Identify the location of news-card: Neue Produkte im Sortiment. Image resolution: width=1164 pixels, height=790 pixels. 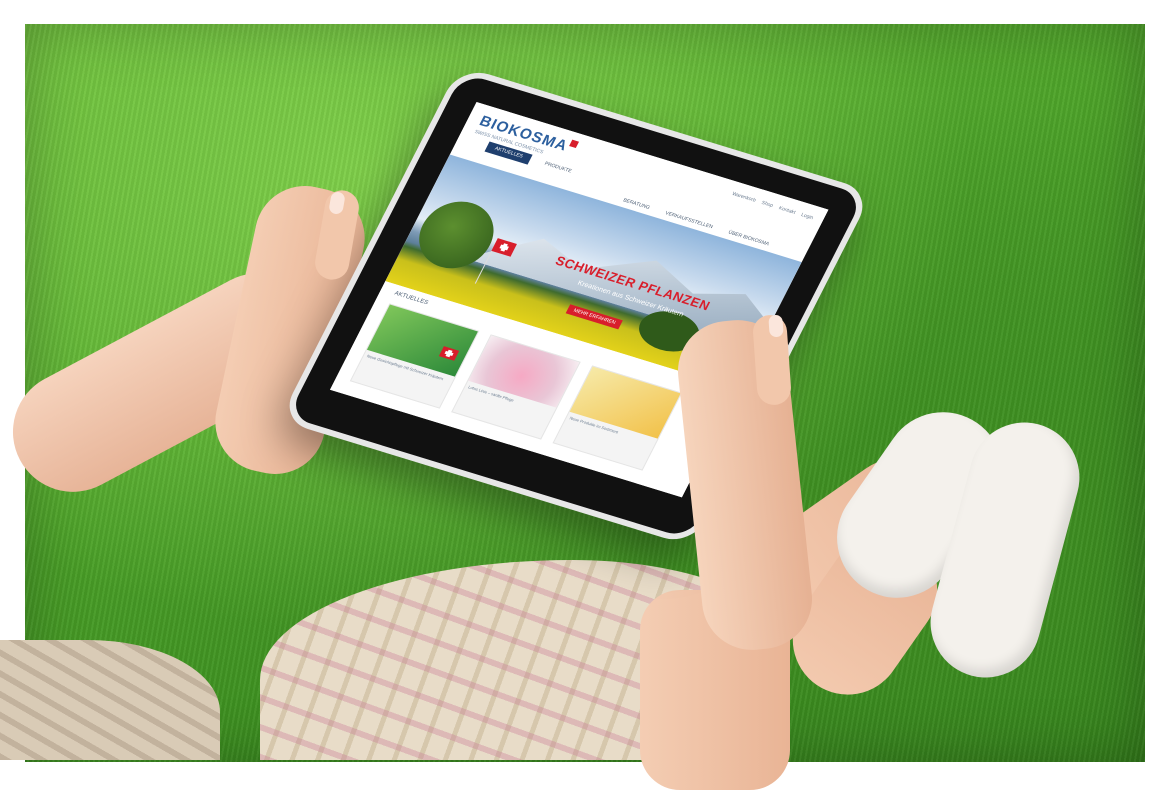
(617, 418).